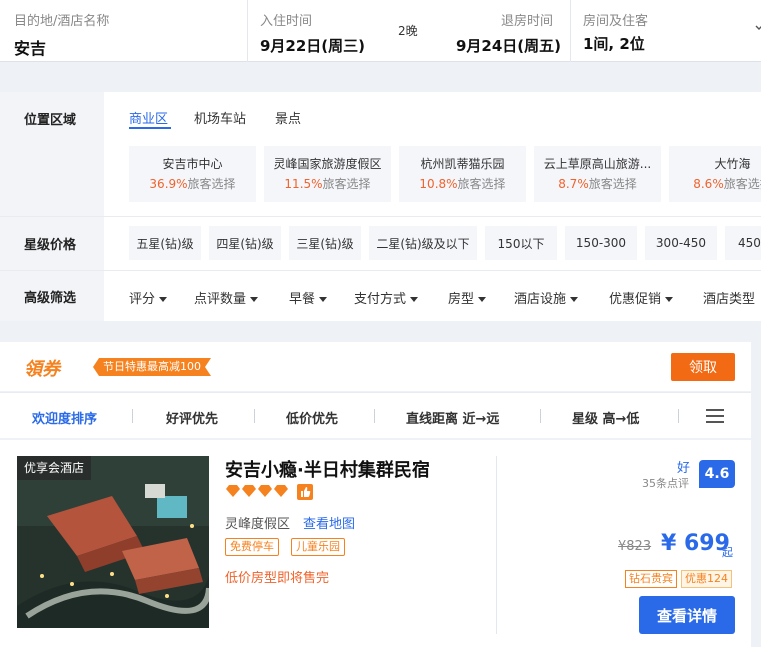  Describe the element at coordinates (635, 546) in the screenshot. I see `original-price: ¥823` at that location.